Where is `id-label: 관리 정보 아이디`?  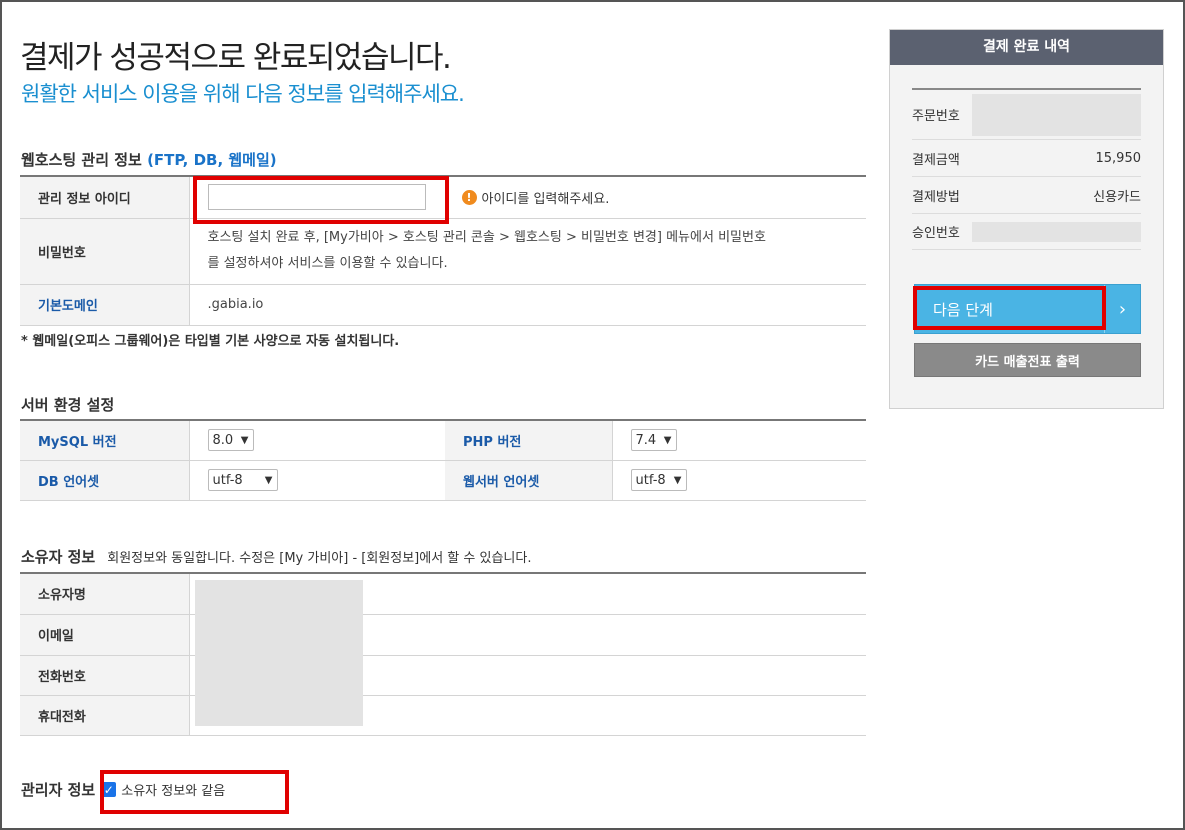 id-label: 관리 정보 아이디 is located at coordinates (105, 197).